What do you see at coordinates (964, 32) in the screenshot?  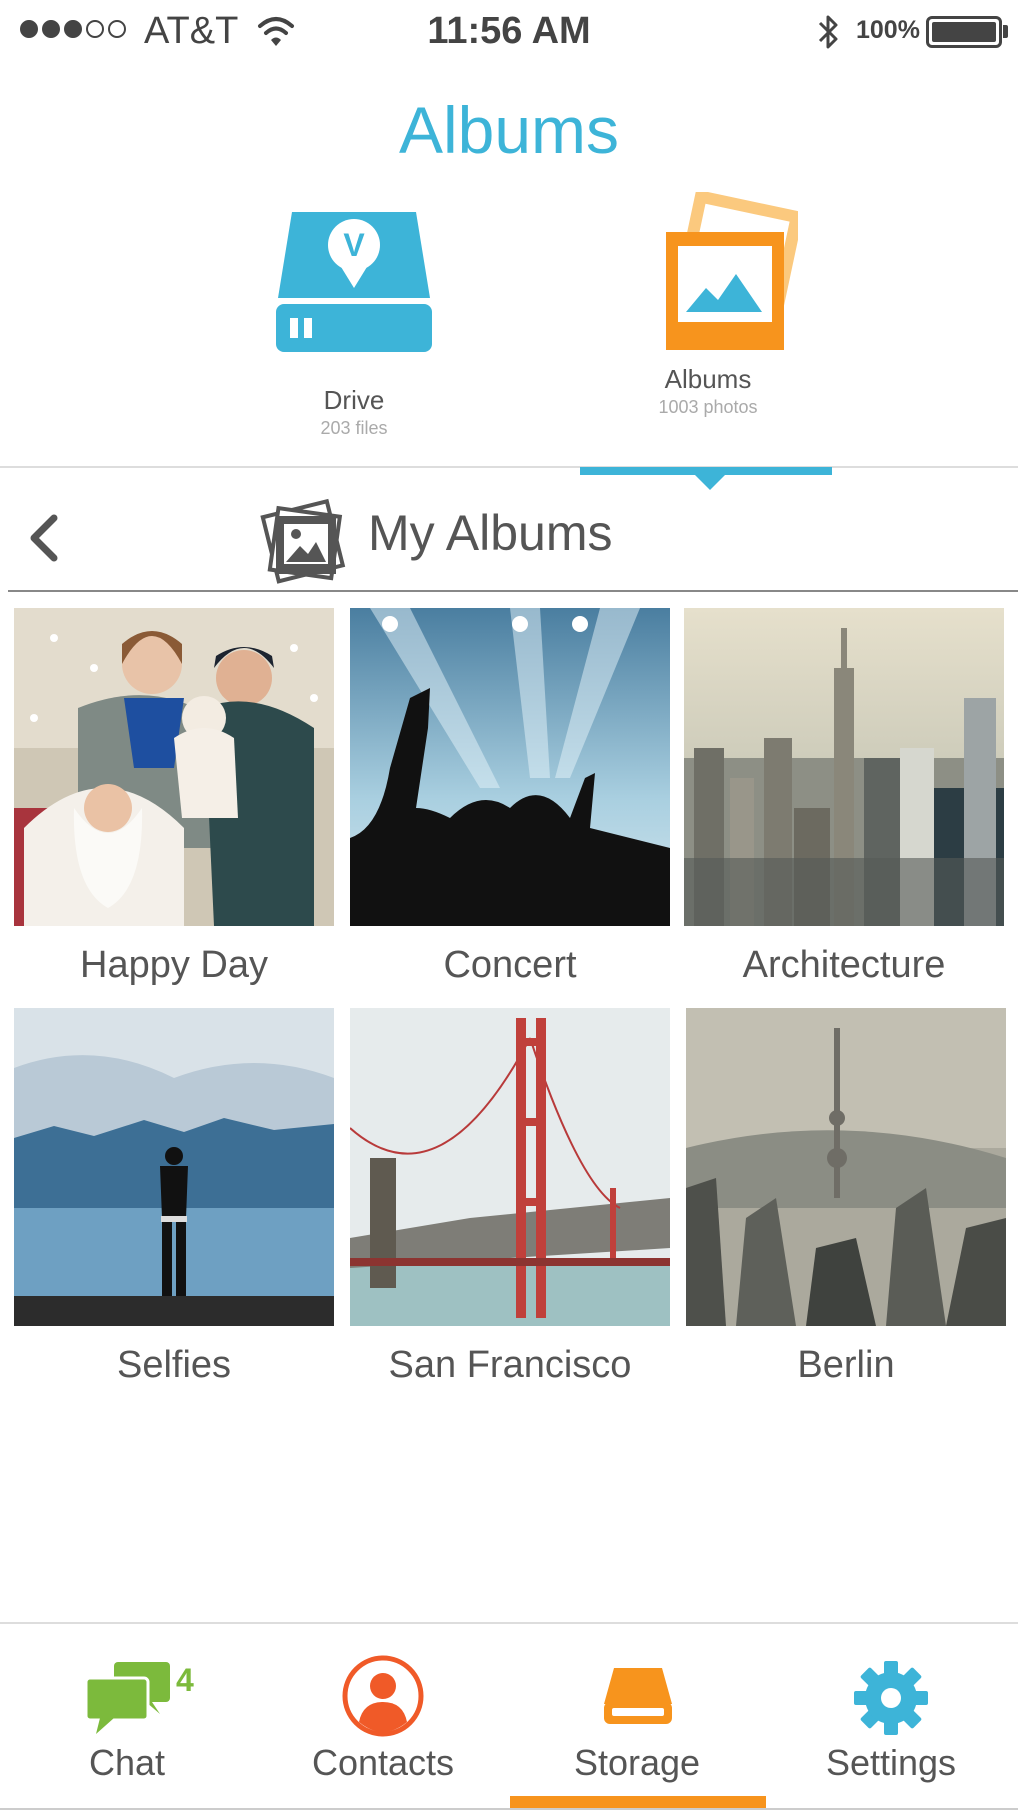 I see `battery-icon` at bounding box center [964, 32].